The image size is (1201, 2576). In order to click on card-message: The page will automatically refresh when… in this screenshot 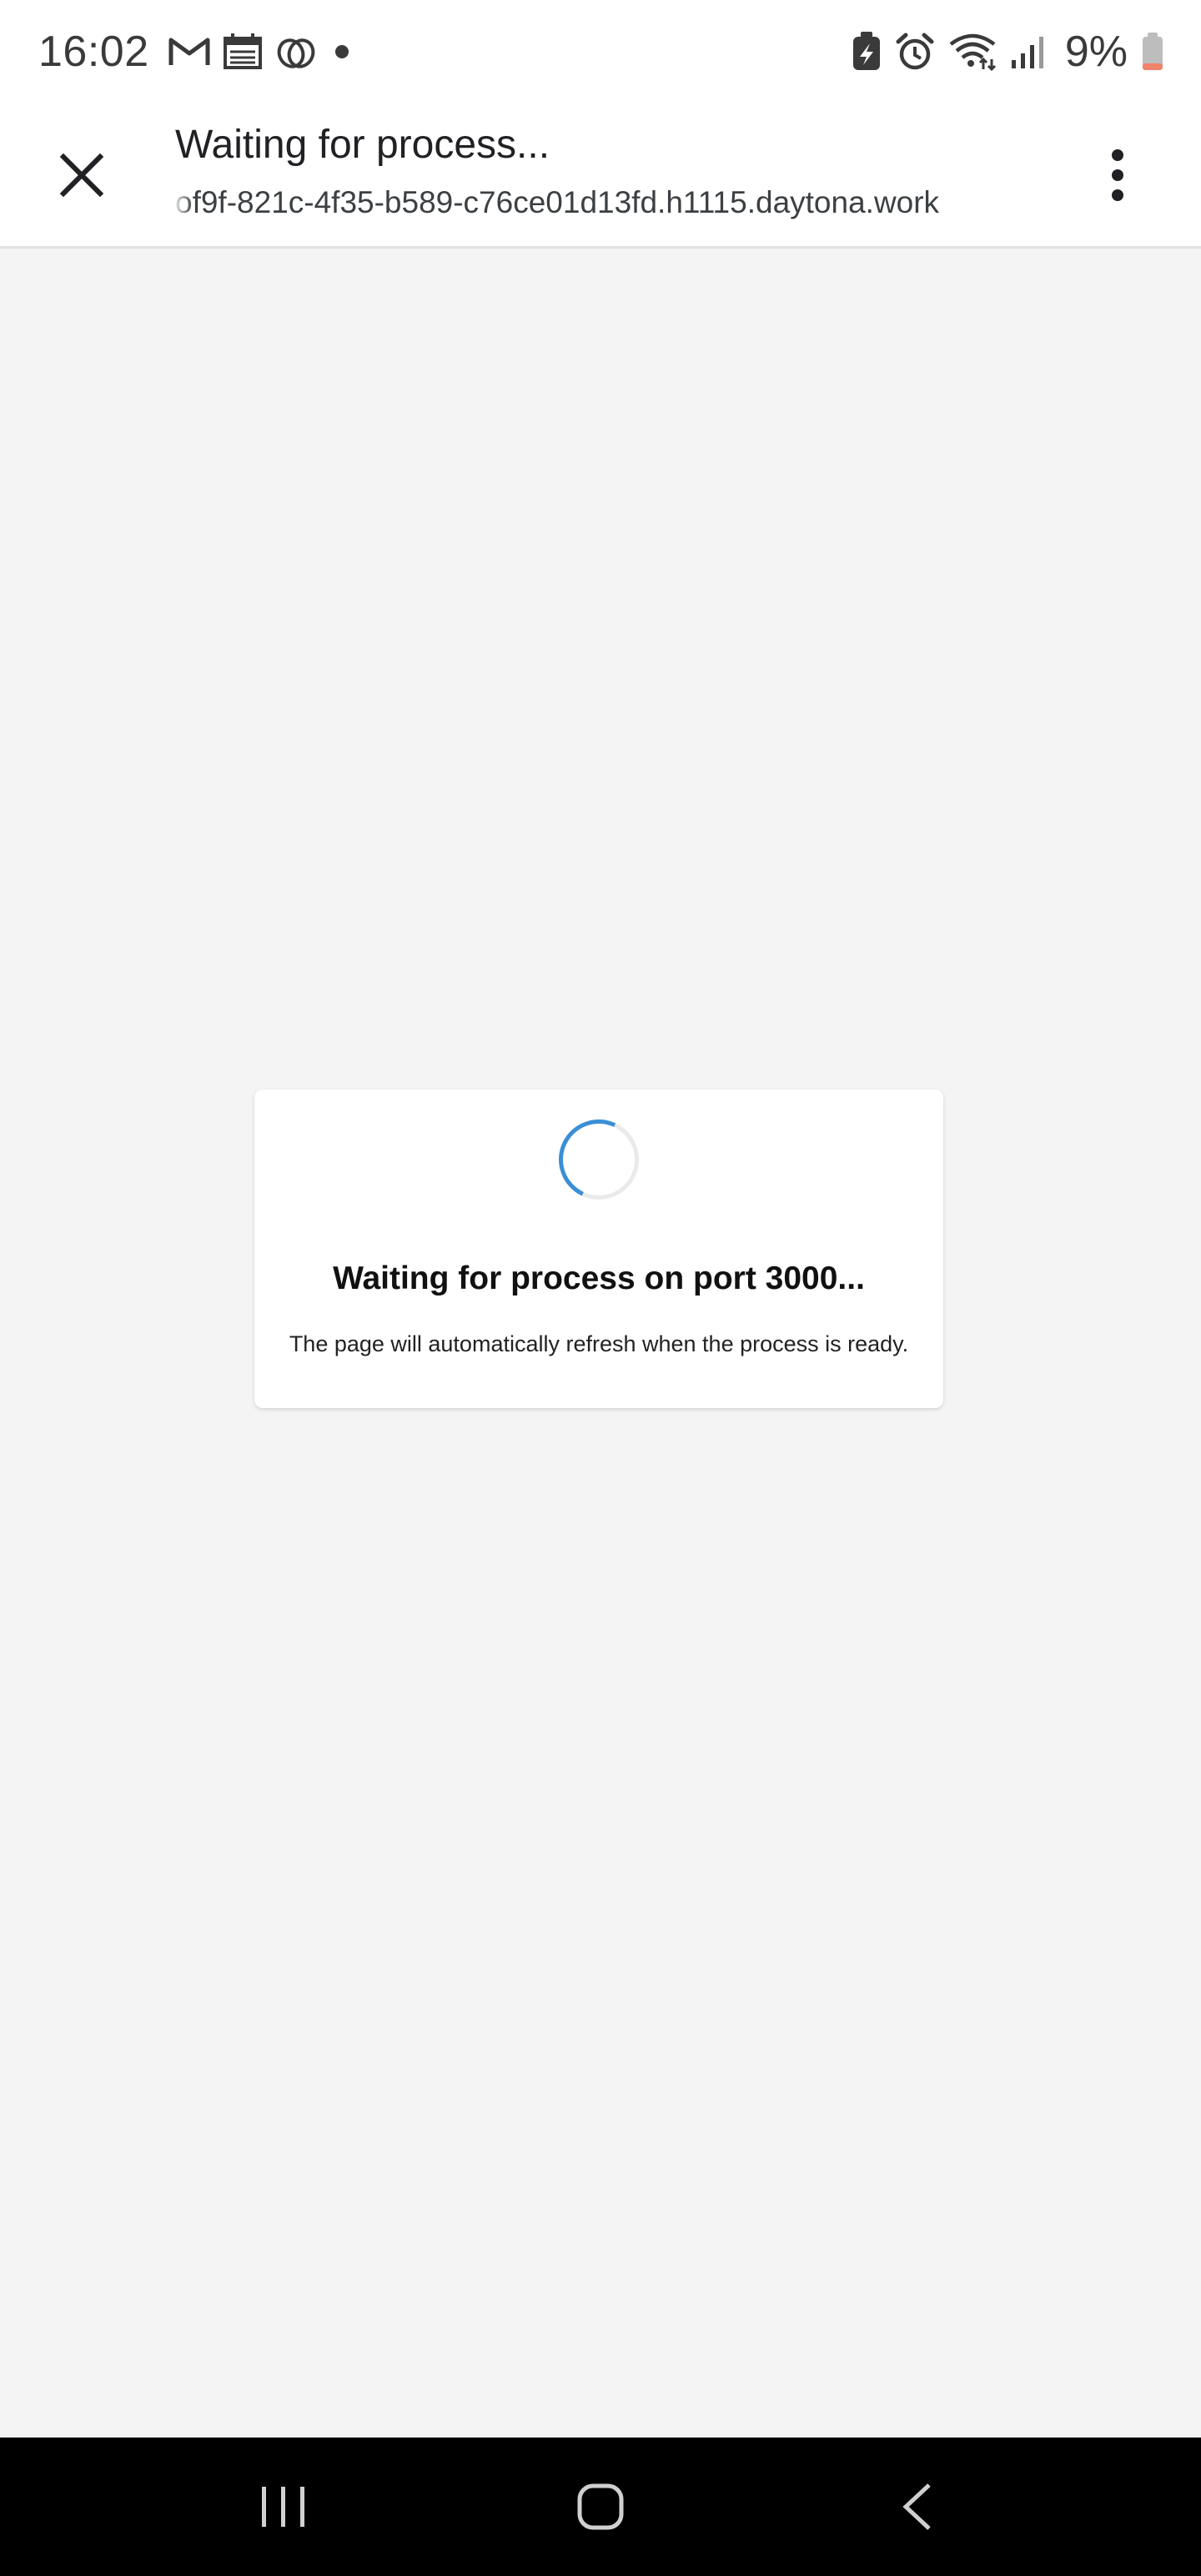, I will do `click(599, 1343)`.